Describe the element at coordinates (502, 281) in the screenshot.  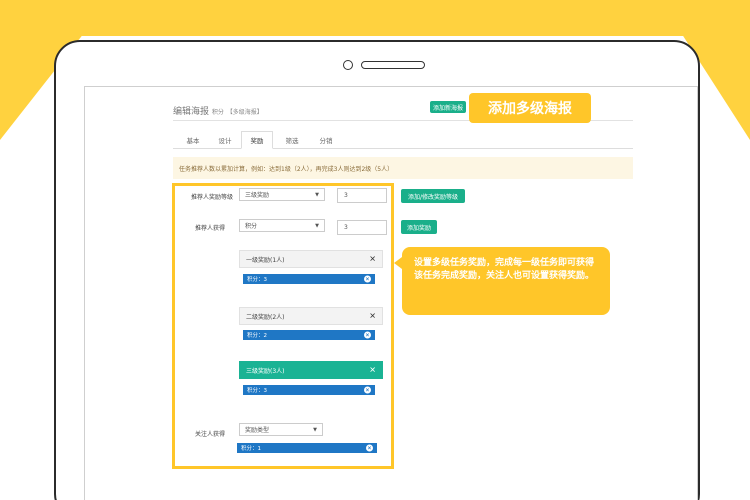
I see `callout-bubble: 设置多级任务奖励，完成每一级任务即可获得该任务完成奖励，关注人也可设置获得奖励。` at that location.